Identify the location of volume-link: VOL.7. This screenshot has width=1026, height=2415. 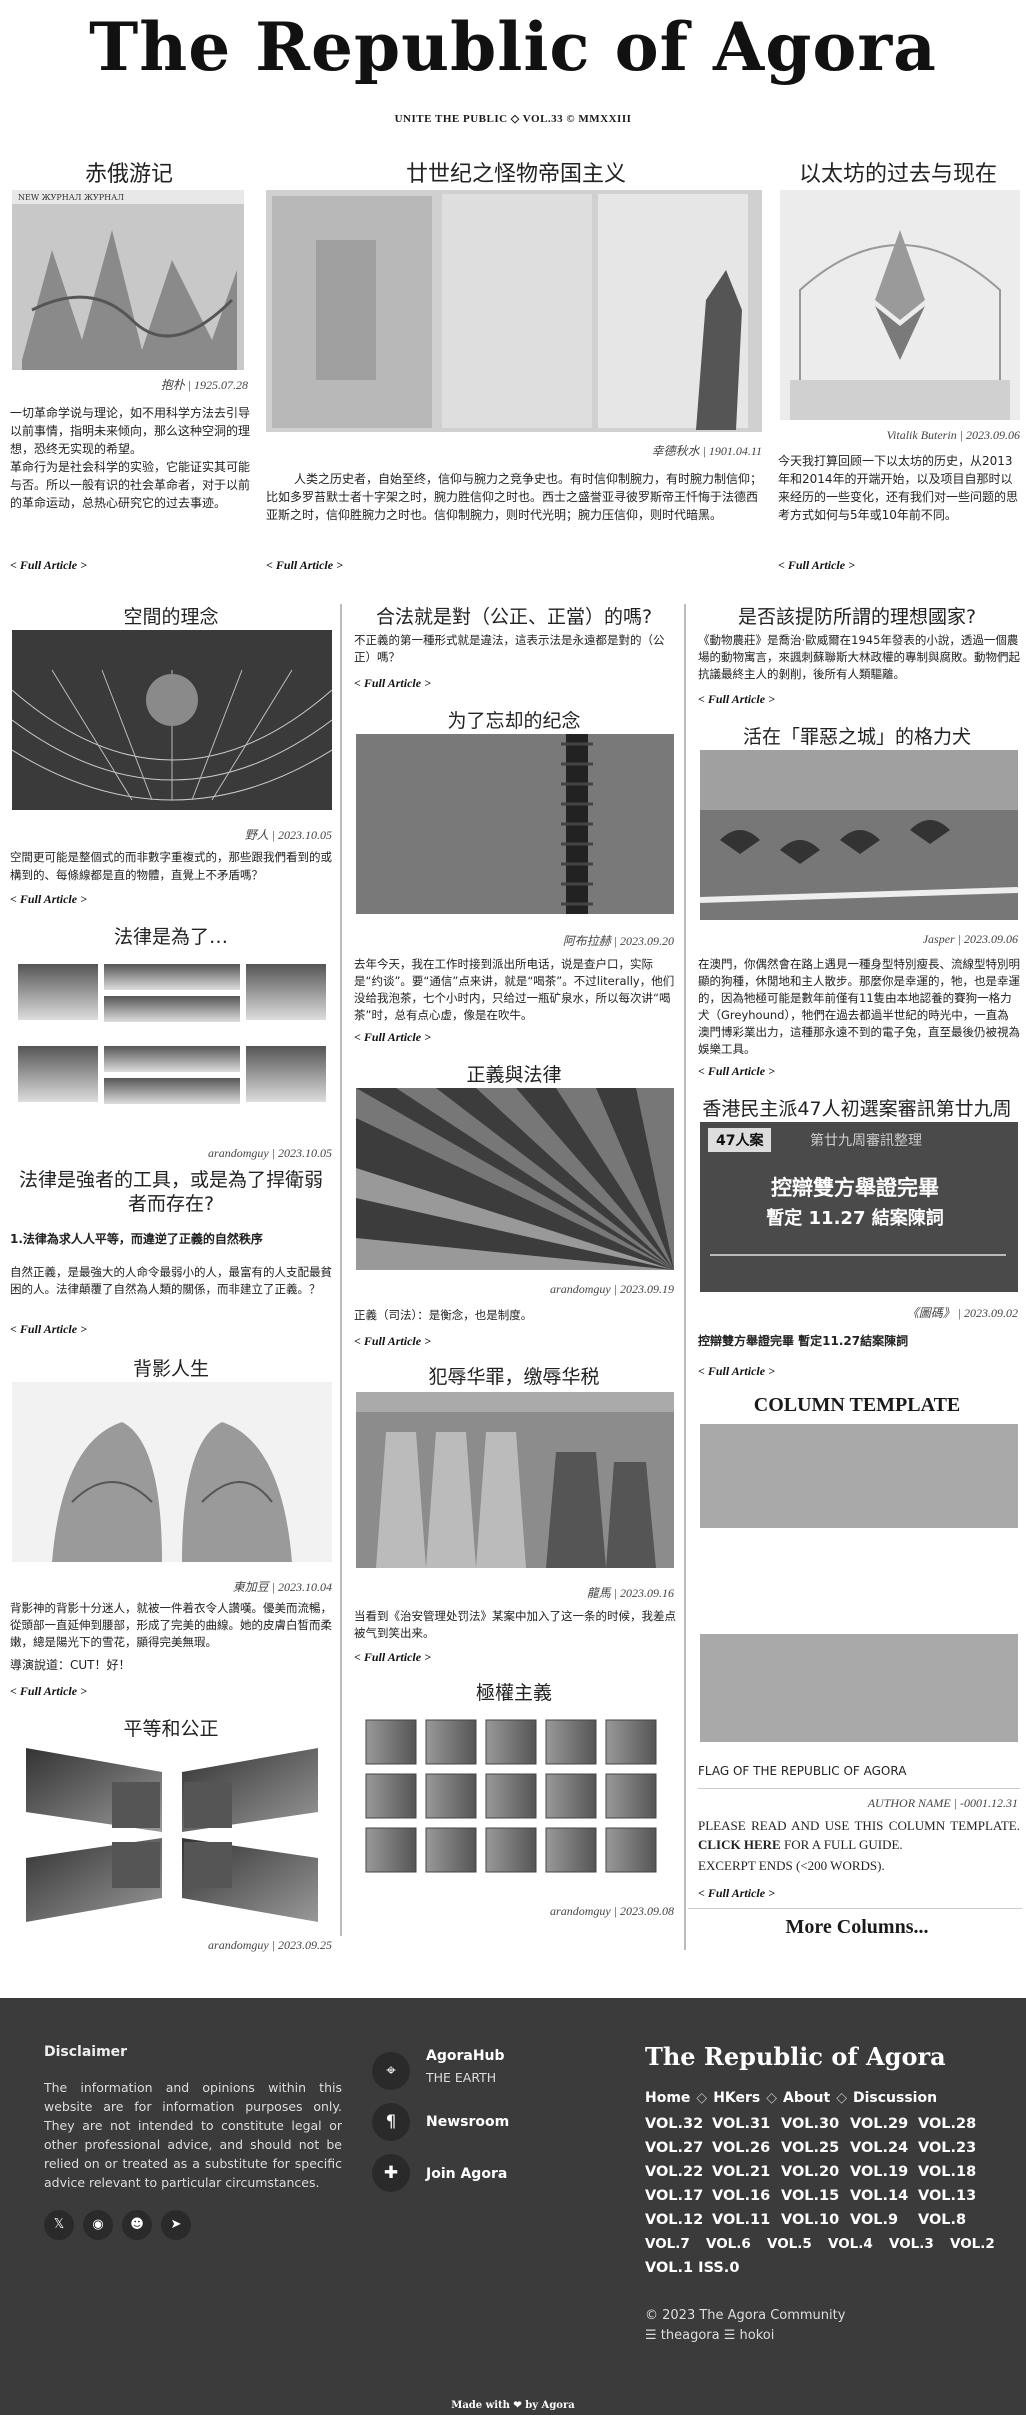
(667, 2244).